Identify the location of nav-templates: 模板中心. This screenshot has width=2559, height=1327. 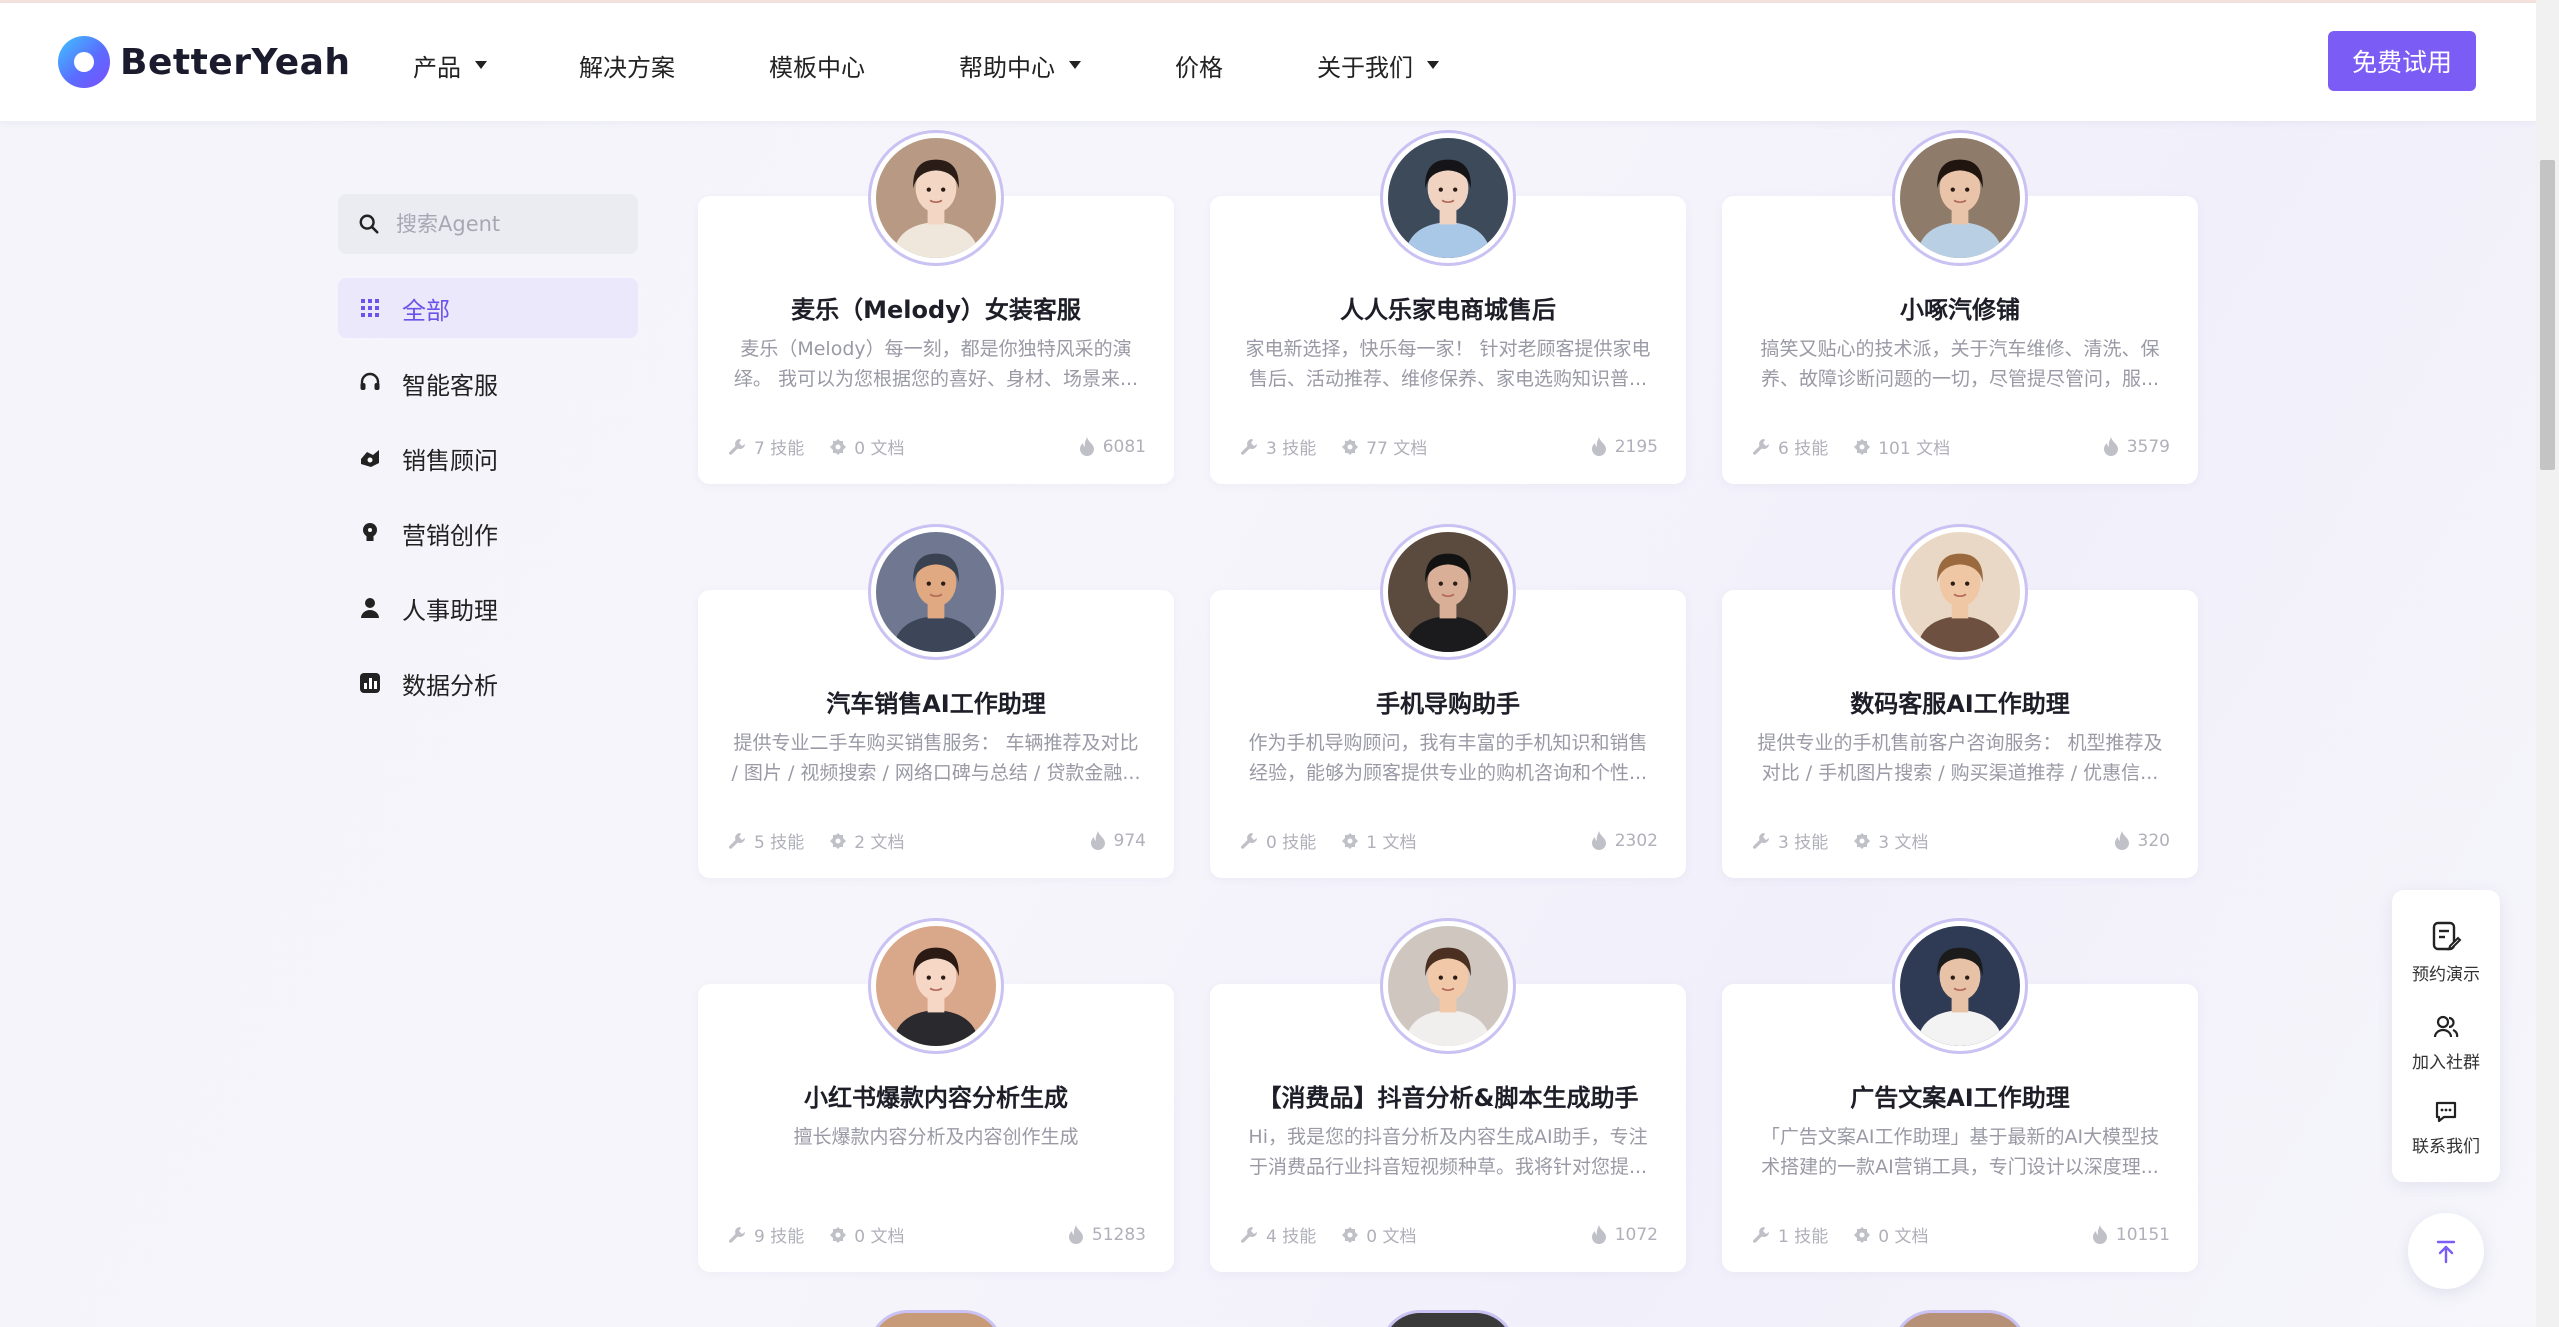
(817, 65).